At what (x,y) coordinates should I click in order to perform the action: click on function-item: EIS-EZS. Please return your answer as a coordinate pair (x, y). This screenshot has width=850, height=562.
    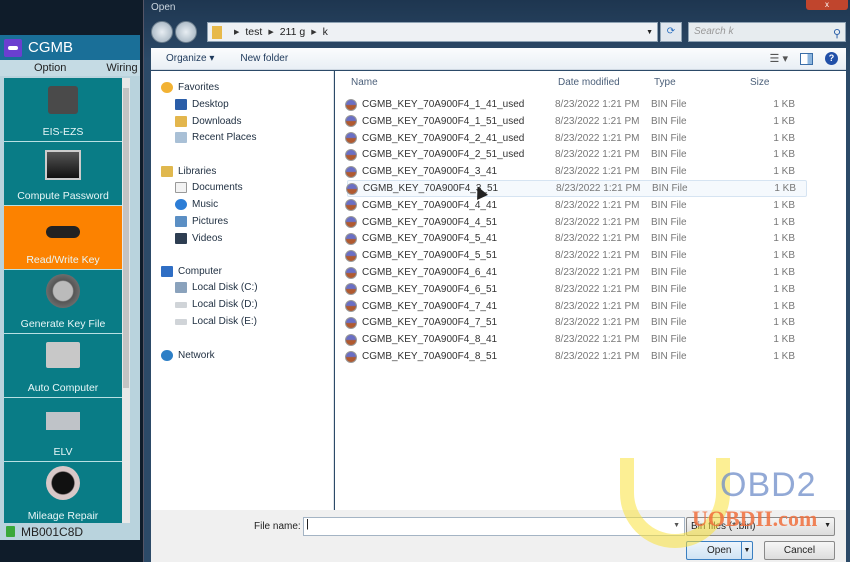
    Looking at the image, I should click on (63, 110).